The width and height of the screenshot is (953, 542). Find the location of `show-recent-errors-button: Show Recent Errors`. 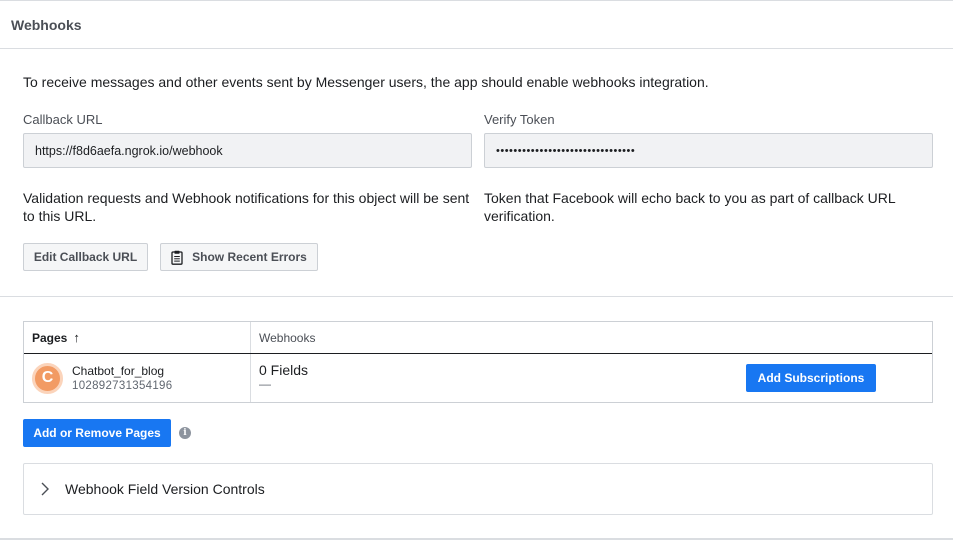

show-recent-errors-button: Show Recent Errors is located at coordinates (239, 257).